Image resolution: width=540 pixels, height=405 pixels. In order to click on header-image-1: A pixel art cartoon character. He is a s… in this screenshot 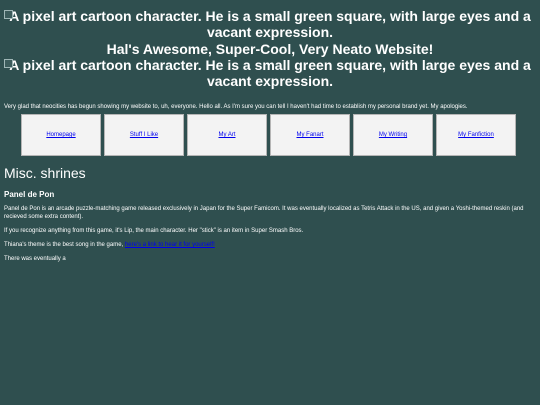, I will do `click(270, 24)`.